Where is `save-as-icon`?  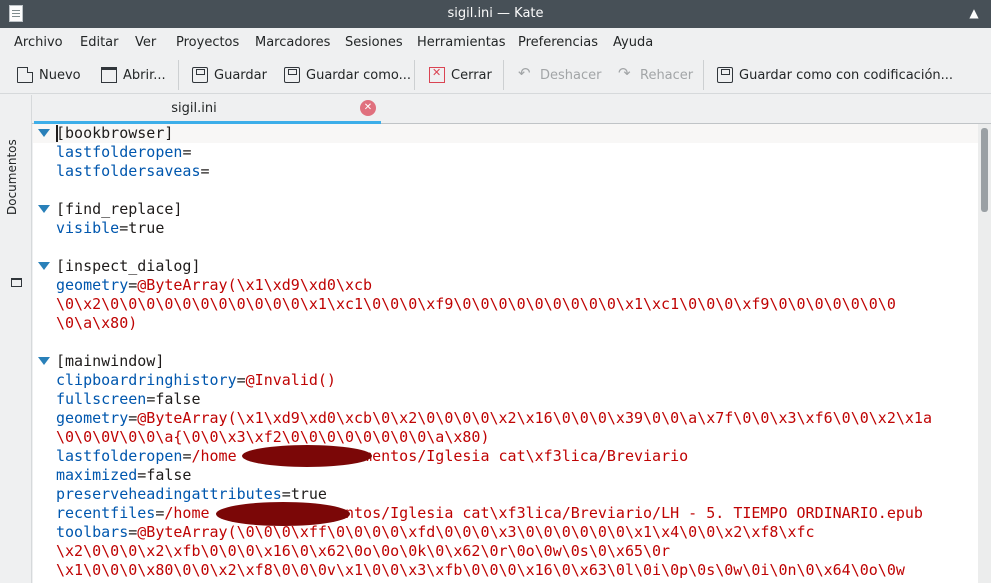
save-as-icon is located at coordinates (292, 75).